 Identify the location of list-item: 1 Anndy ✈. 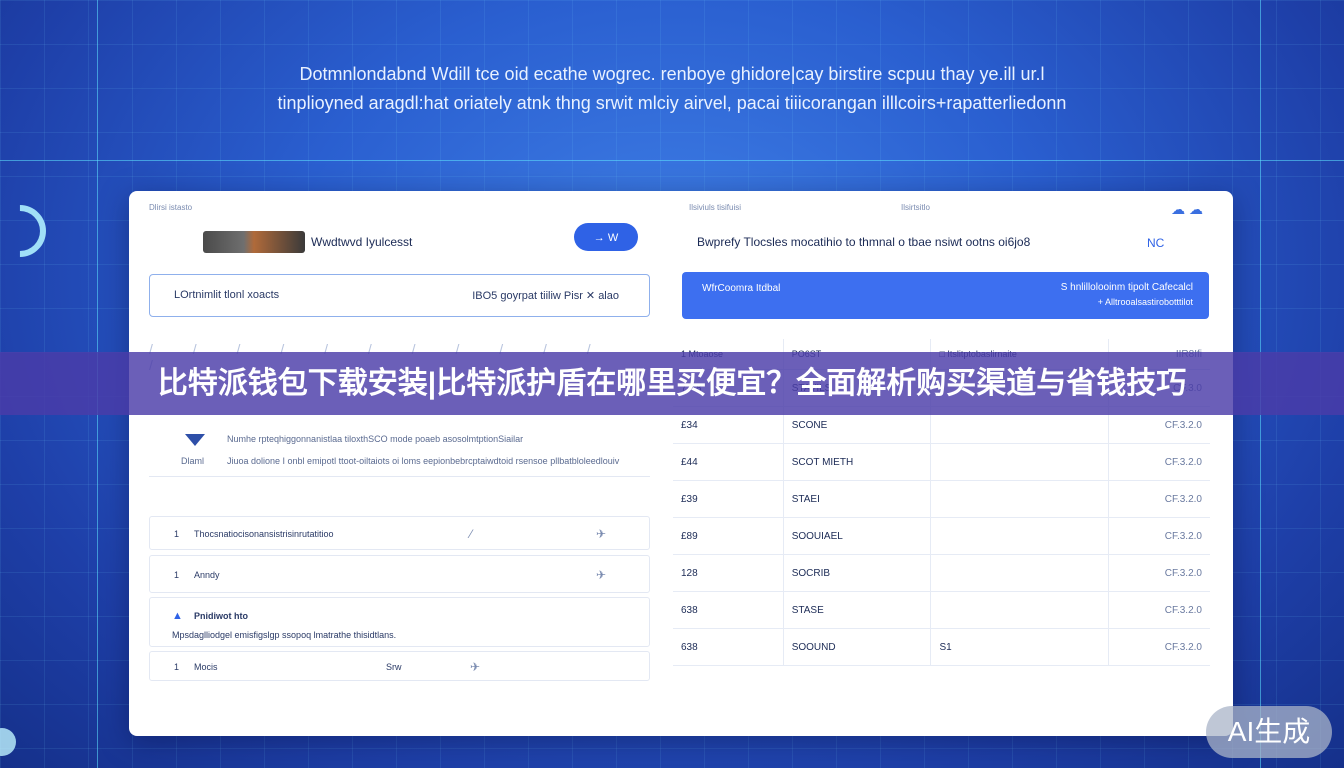
(399, 574).